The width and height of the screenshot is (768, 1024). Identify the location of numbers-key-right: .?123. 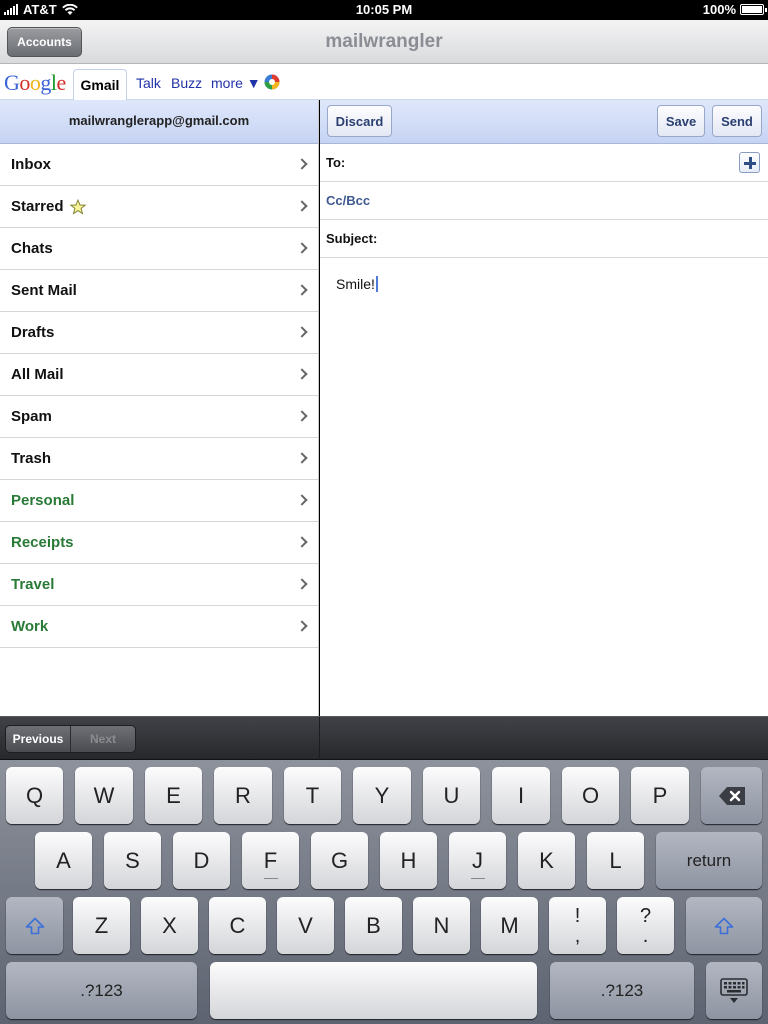
(622, 990).